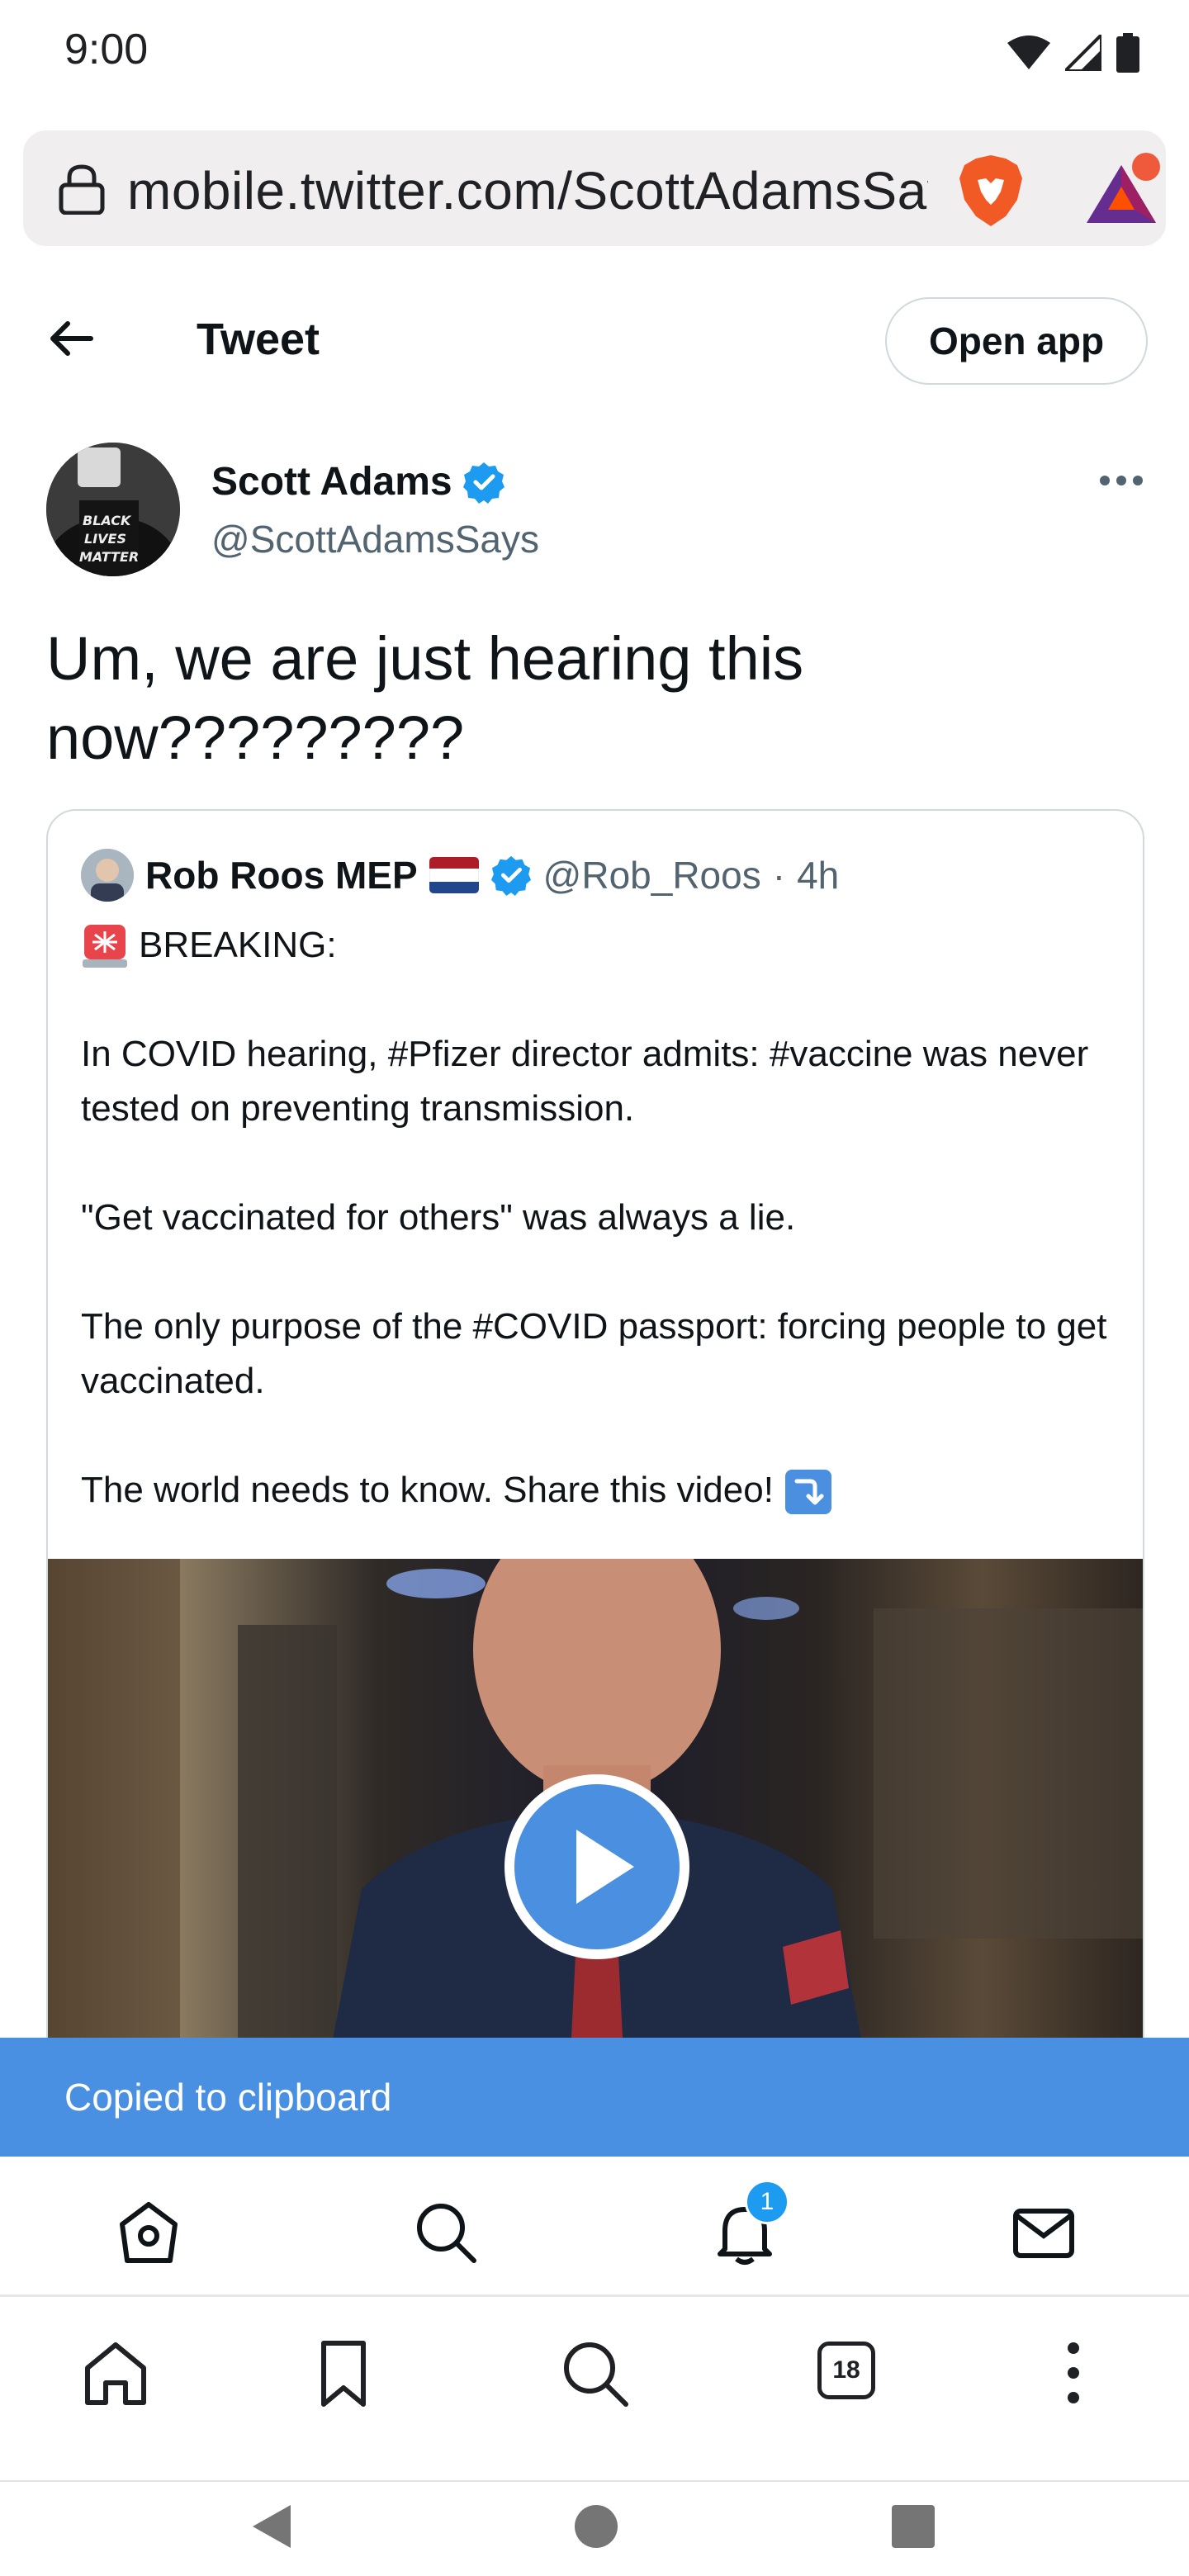 The width and height of the screenshot is (1189, 2576). Describe the element at coordinates (846, 2370) in the screenshot. I see `tab-switcher-button: 18` at that location.